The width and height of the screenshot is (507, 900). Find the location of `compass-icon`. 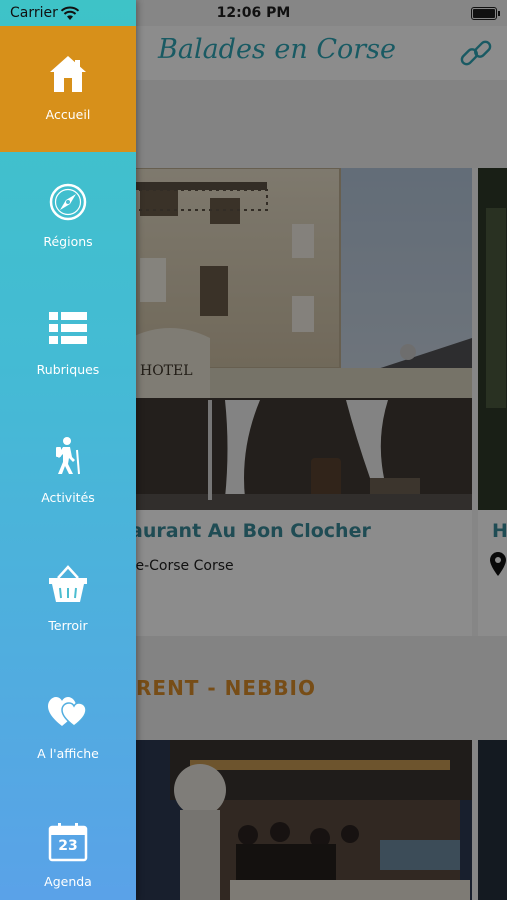

compass-icon is located at coordinates (68, 202).